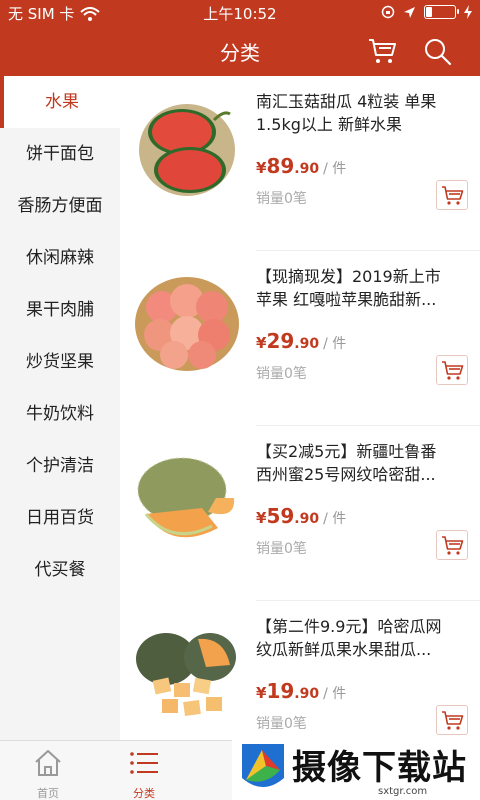 The height and width of the screenshot is (800, 480). Describe the element at coordinates (144, 793) in the screenshot. I see `tab-label: 分类` at that location.